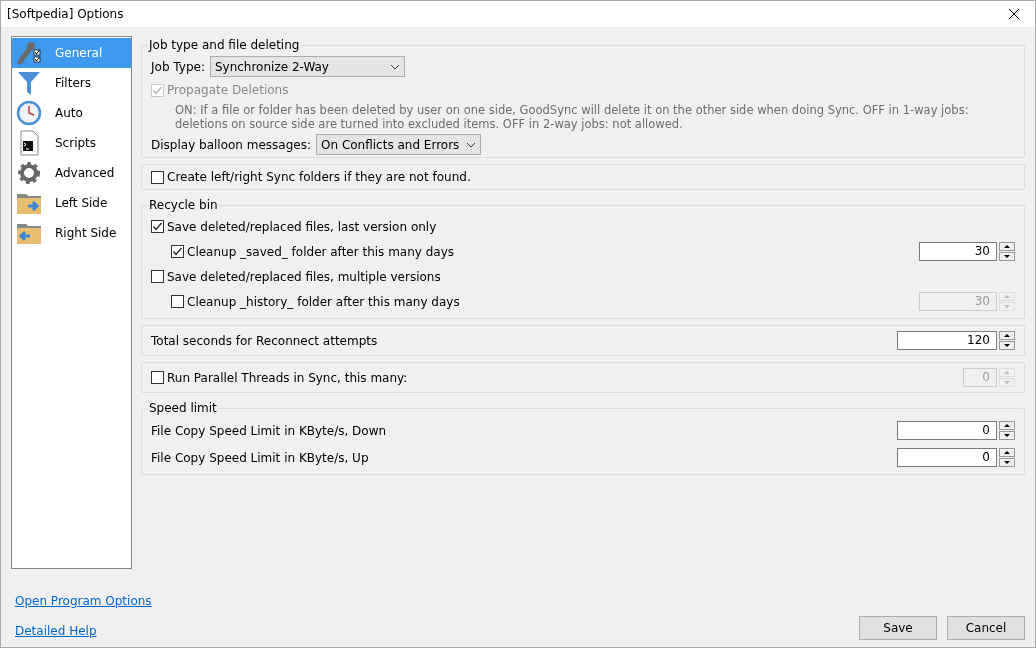 The height and width of the screenshot is (648, 1036). I want to click on checkbox-label: Save deleted/replaced files, last version only, so click(302, 227).